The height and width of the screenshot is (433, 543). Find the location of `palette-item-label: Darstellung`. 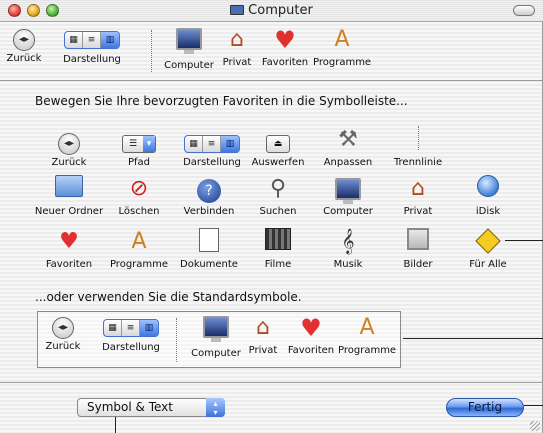

palette-item-label: Darstellung is located at coordinates (212, 162).